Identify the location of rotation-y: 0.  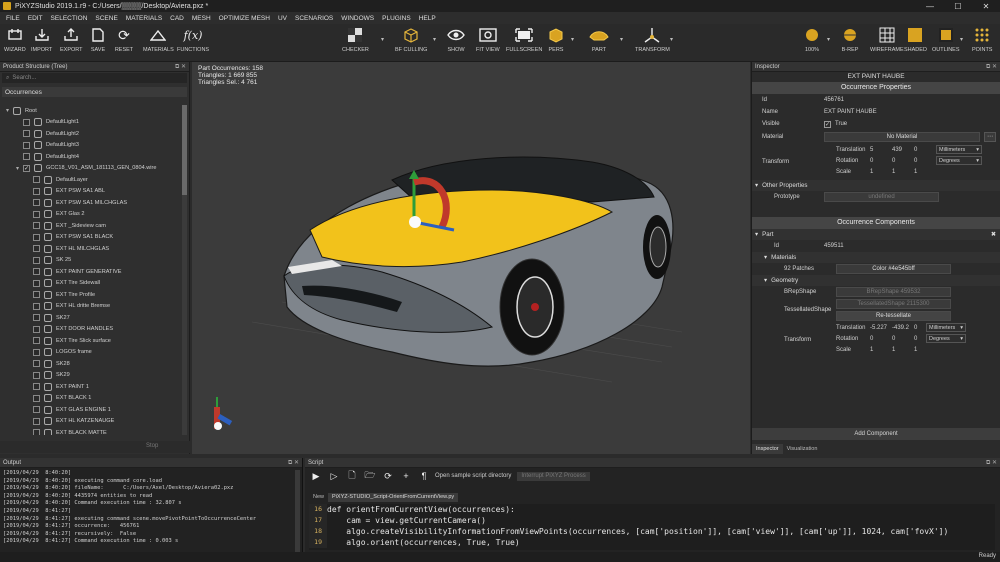
(903, 161).